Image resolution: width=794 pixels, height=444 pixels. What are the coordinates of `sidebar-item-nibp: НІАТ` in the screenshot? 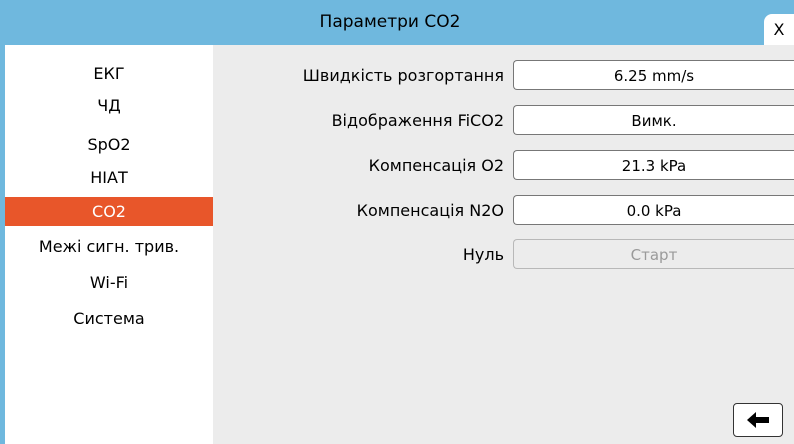 It's located at (109, 177).